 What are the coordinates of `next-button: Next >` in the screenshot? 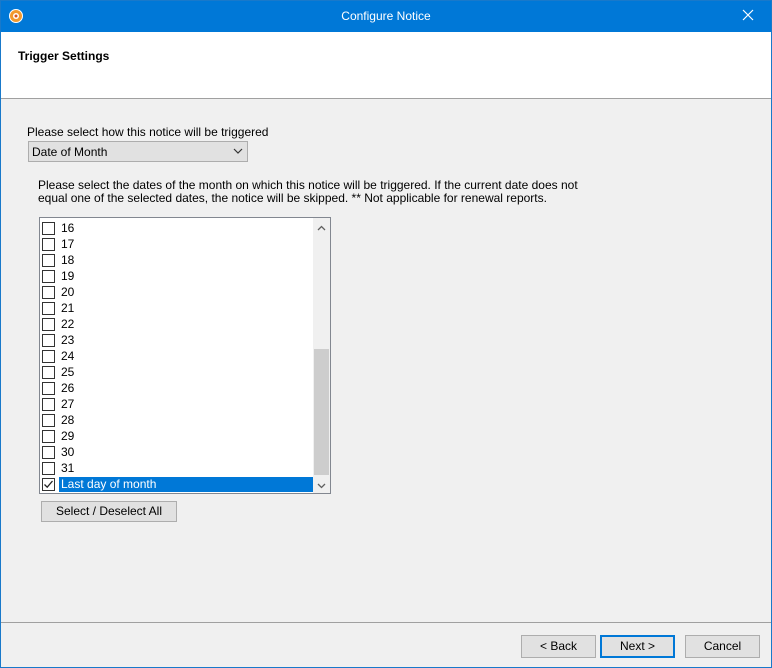 It's located at (637, 646).